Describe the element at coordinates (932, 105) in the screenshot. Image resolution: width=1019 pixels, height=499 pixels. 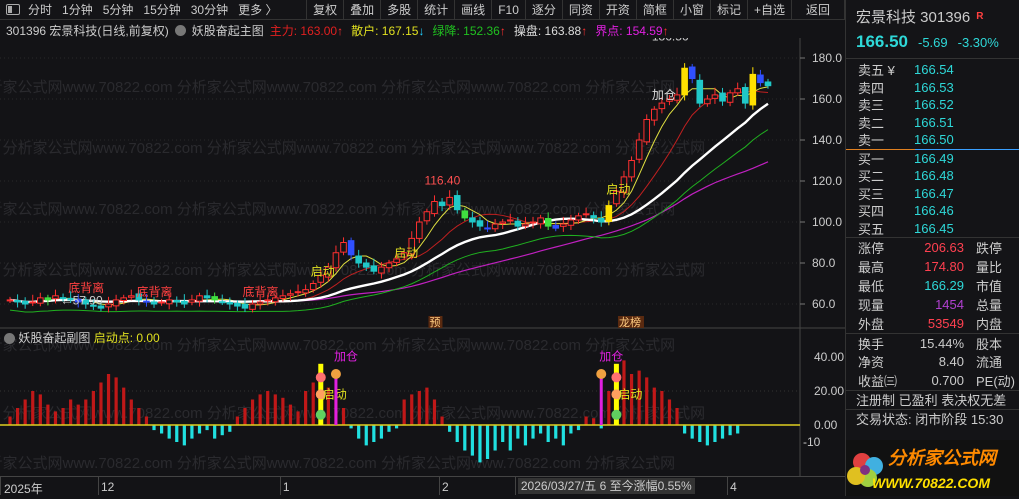
I see `orderbook-row: 卖三 166.52` at that location.